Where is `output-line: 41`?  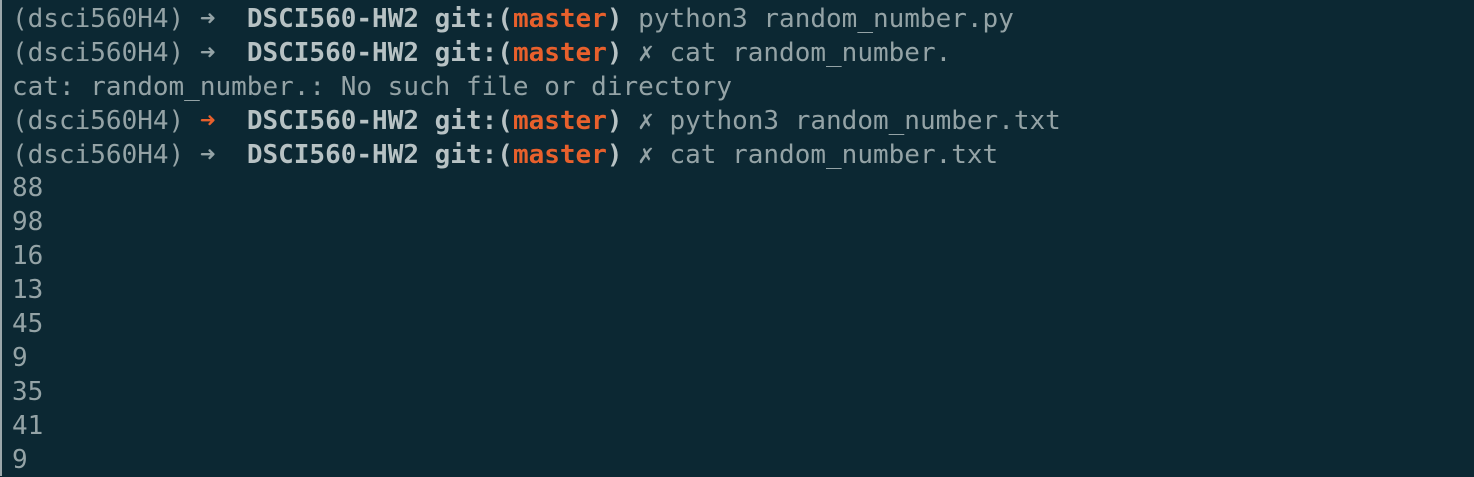
output-line: 41 is located at coordinates (743, 427).